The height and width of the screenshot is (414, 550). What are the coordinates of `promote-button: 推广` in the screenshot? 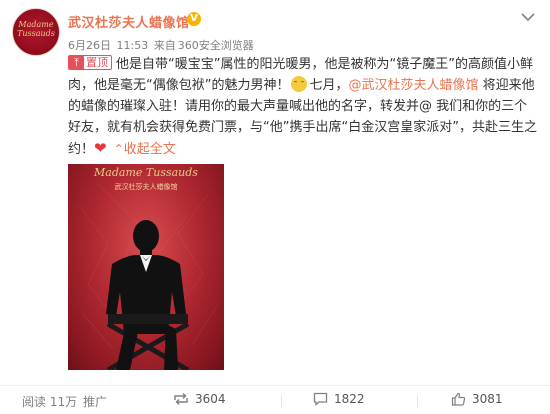 It's located at (95, 401).